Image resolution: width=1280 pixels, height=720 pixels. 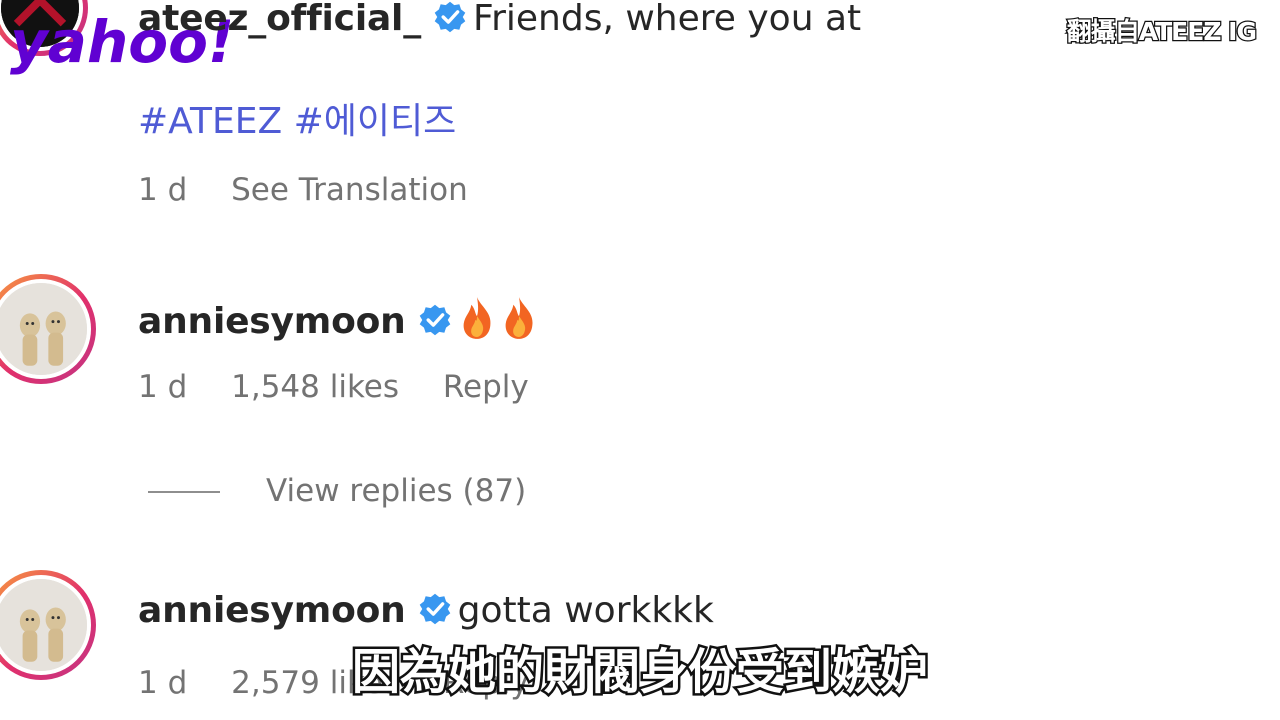 What do you see at coordinates (486, 387) in the screenshot?
I see `reply-button: Reply` at bounding box center [486, 387].